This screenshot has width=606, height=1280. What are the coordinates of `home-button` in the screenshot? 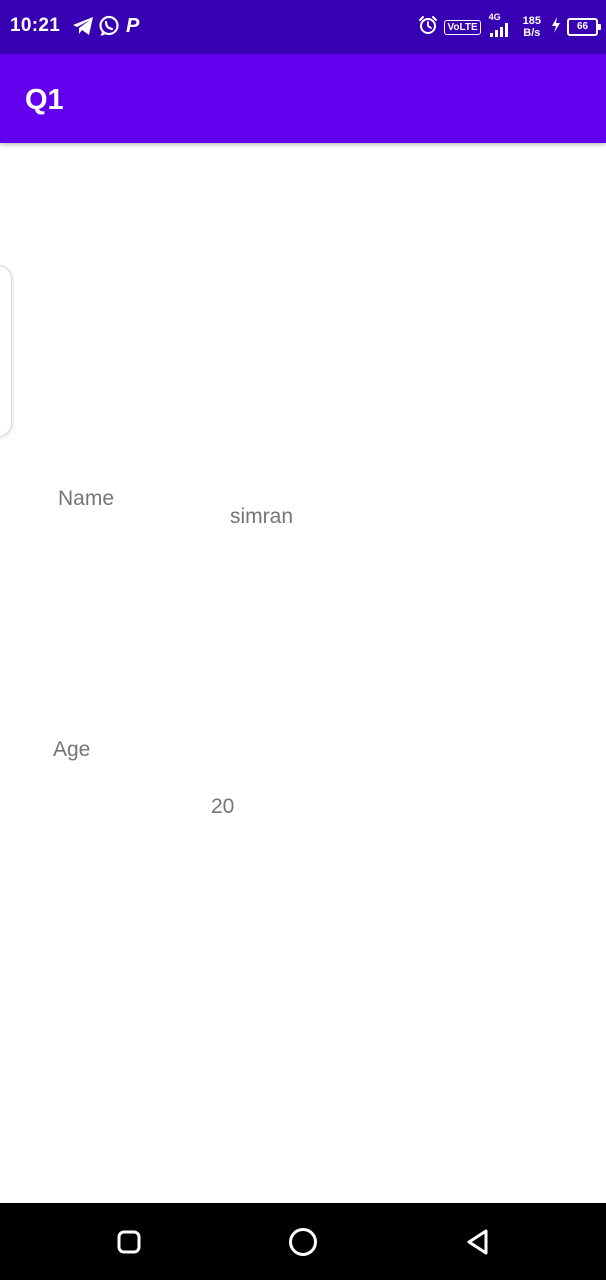 It's located at (303, 1242).